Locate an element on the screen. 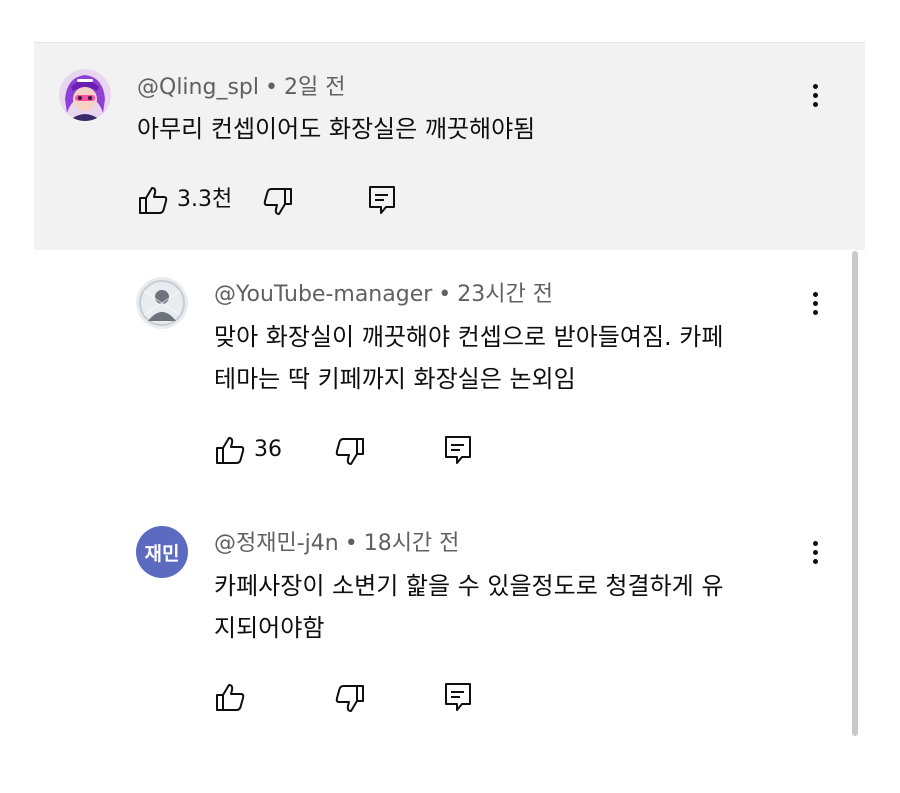 This screenshot has height=793, width=900. avatar-qling is located at coordinates (85, 95).